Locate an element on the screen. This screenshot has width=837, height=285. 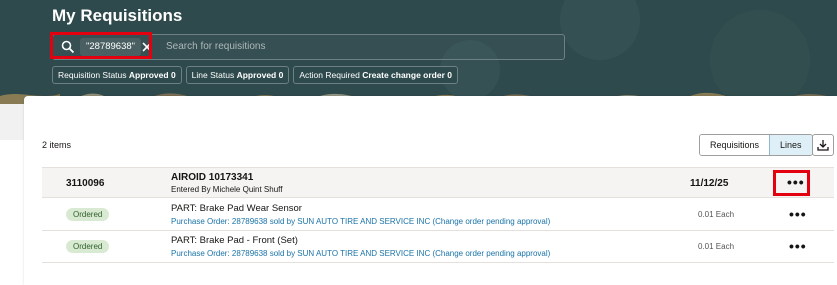
filter-action-required: Action Required Create change order 0 is located at coordinates (375, 75).